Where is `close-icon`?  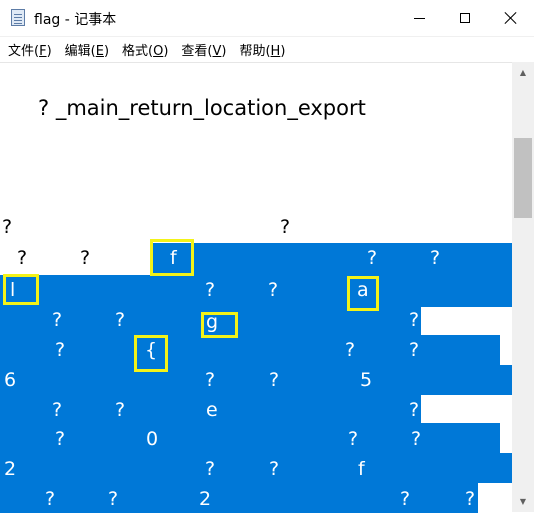 close-icon is located at coordinates (511, 18).